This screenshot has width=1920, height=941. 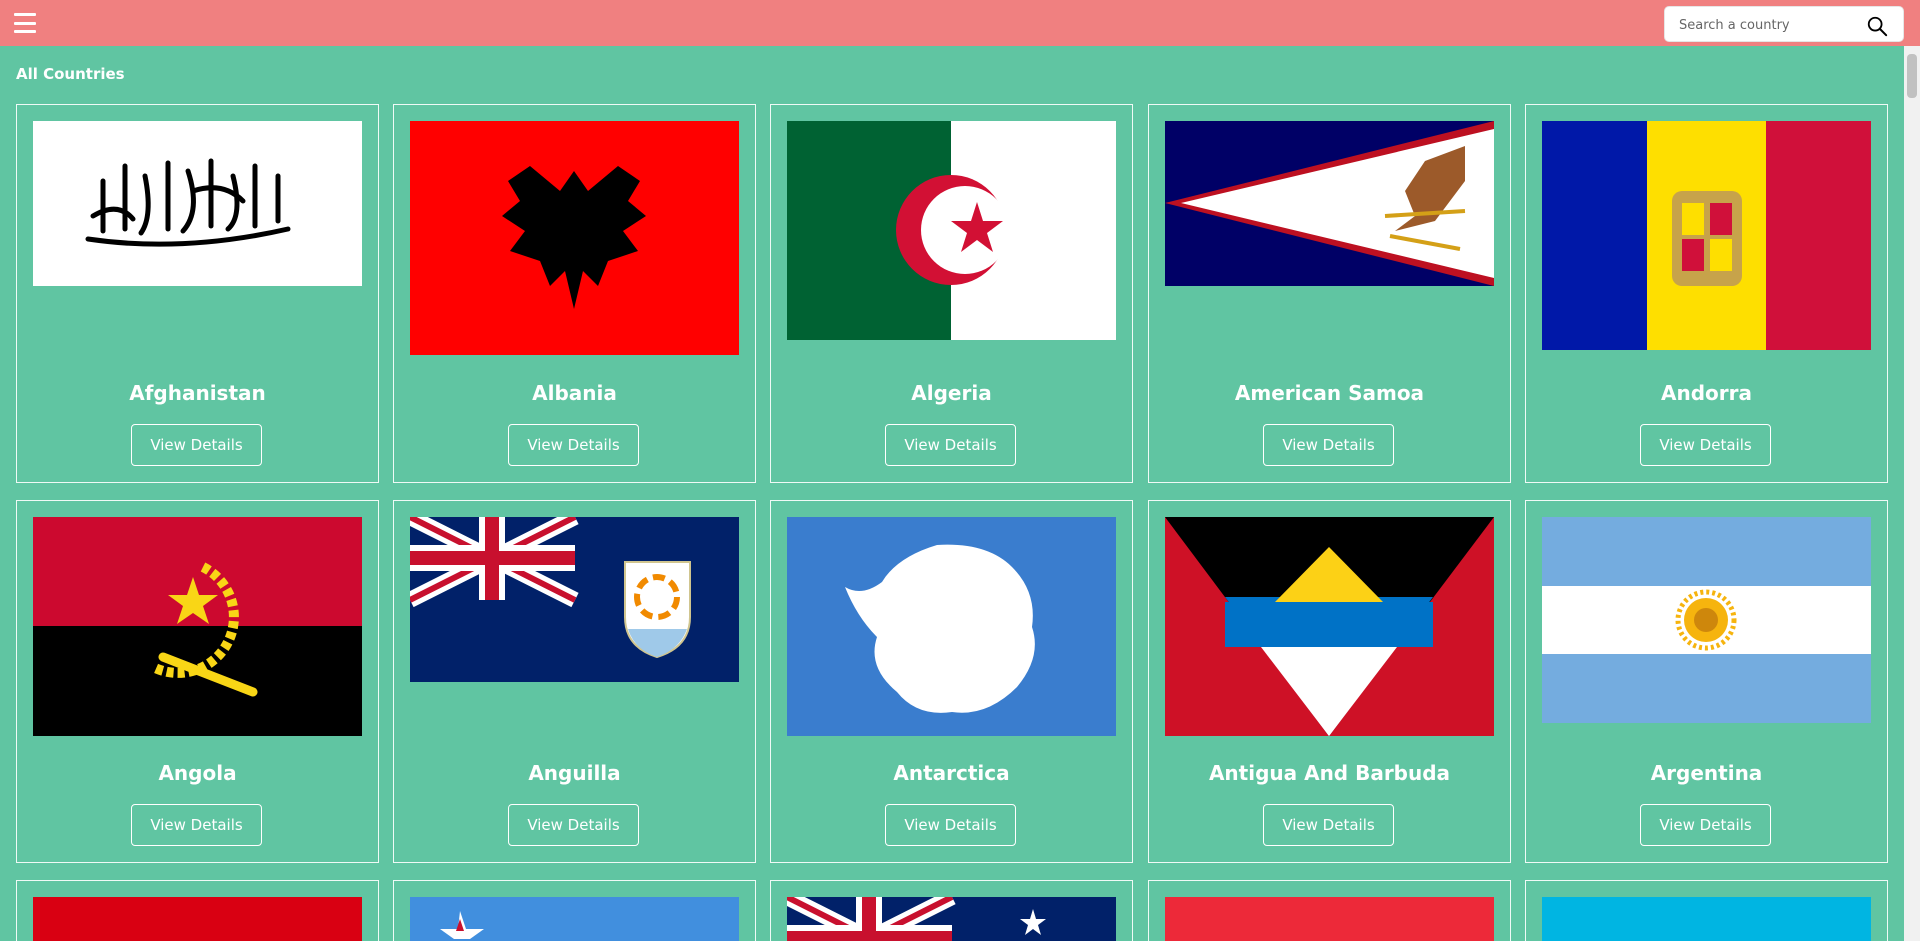 What do you see at coordinates (1329, 203) in the screenshot?
I see `american-samoa-flag` at bounding box center [1329, 203].